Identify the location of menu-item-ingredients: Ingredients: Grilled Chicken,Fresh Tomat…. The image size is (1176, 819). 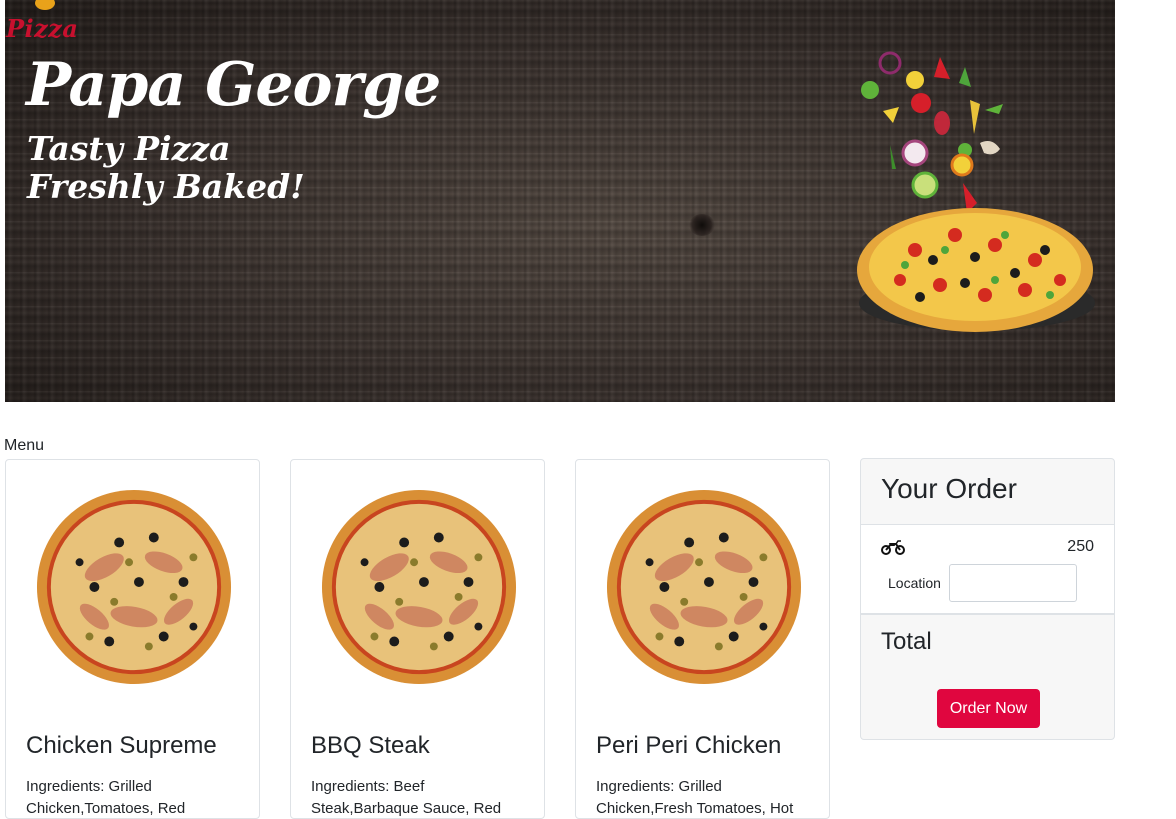
(695, 797).